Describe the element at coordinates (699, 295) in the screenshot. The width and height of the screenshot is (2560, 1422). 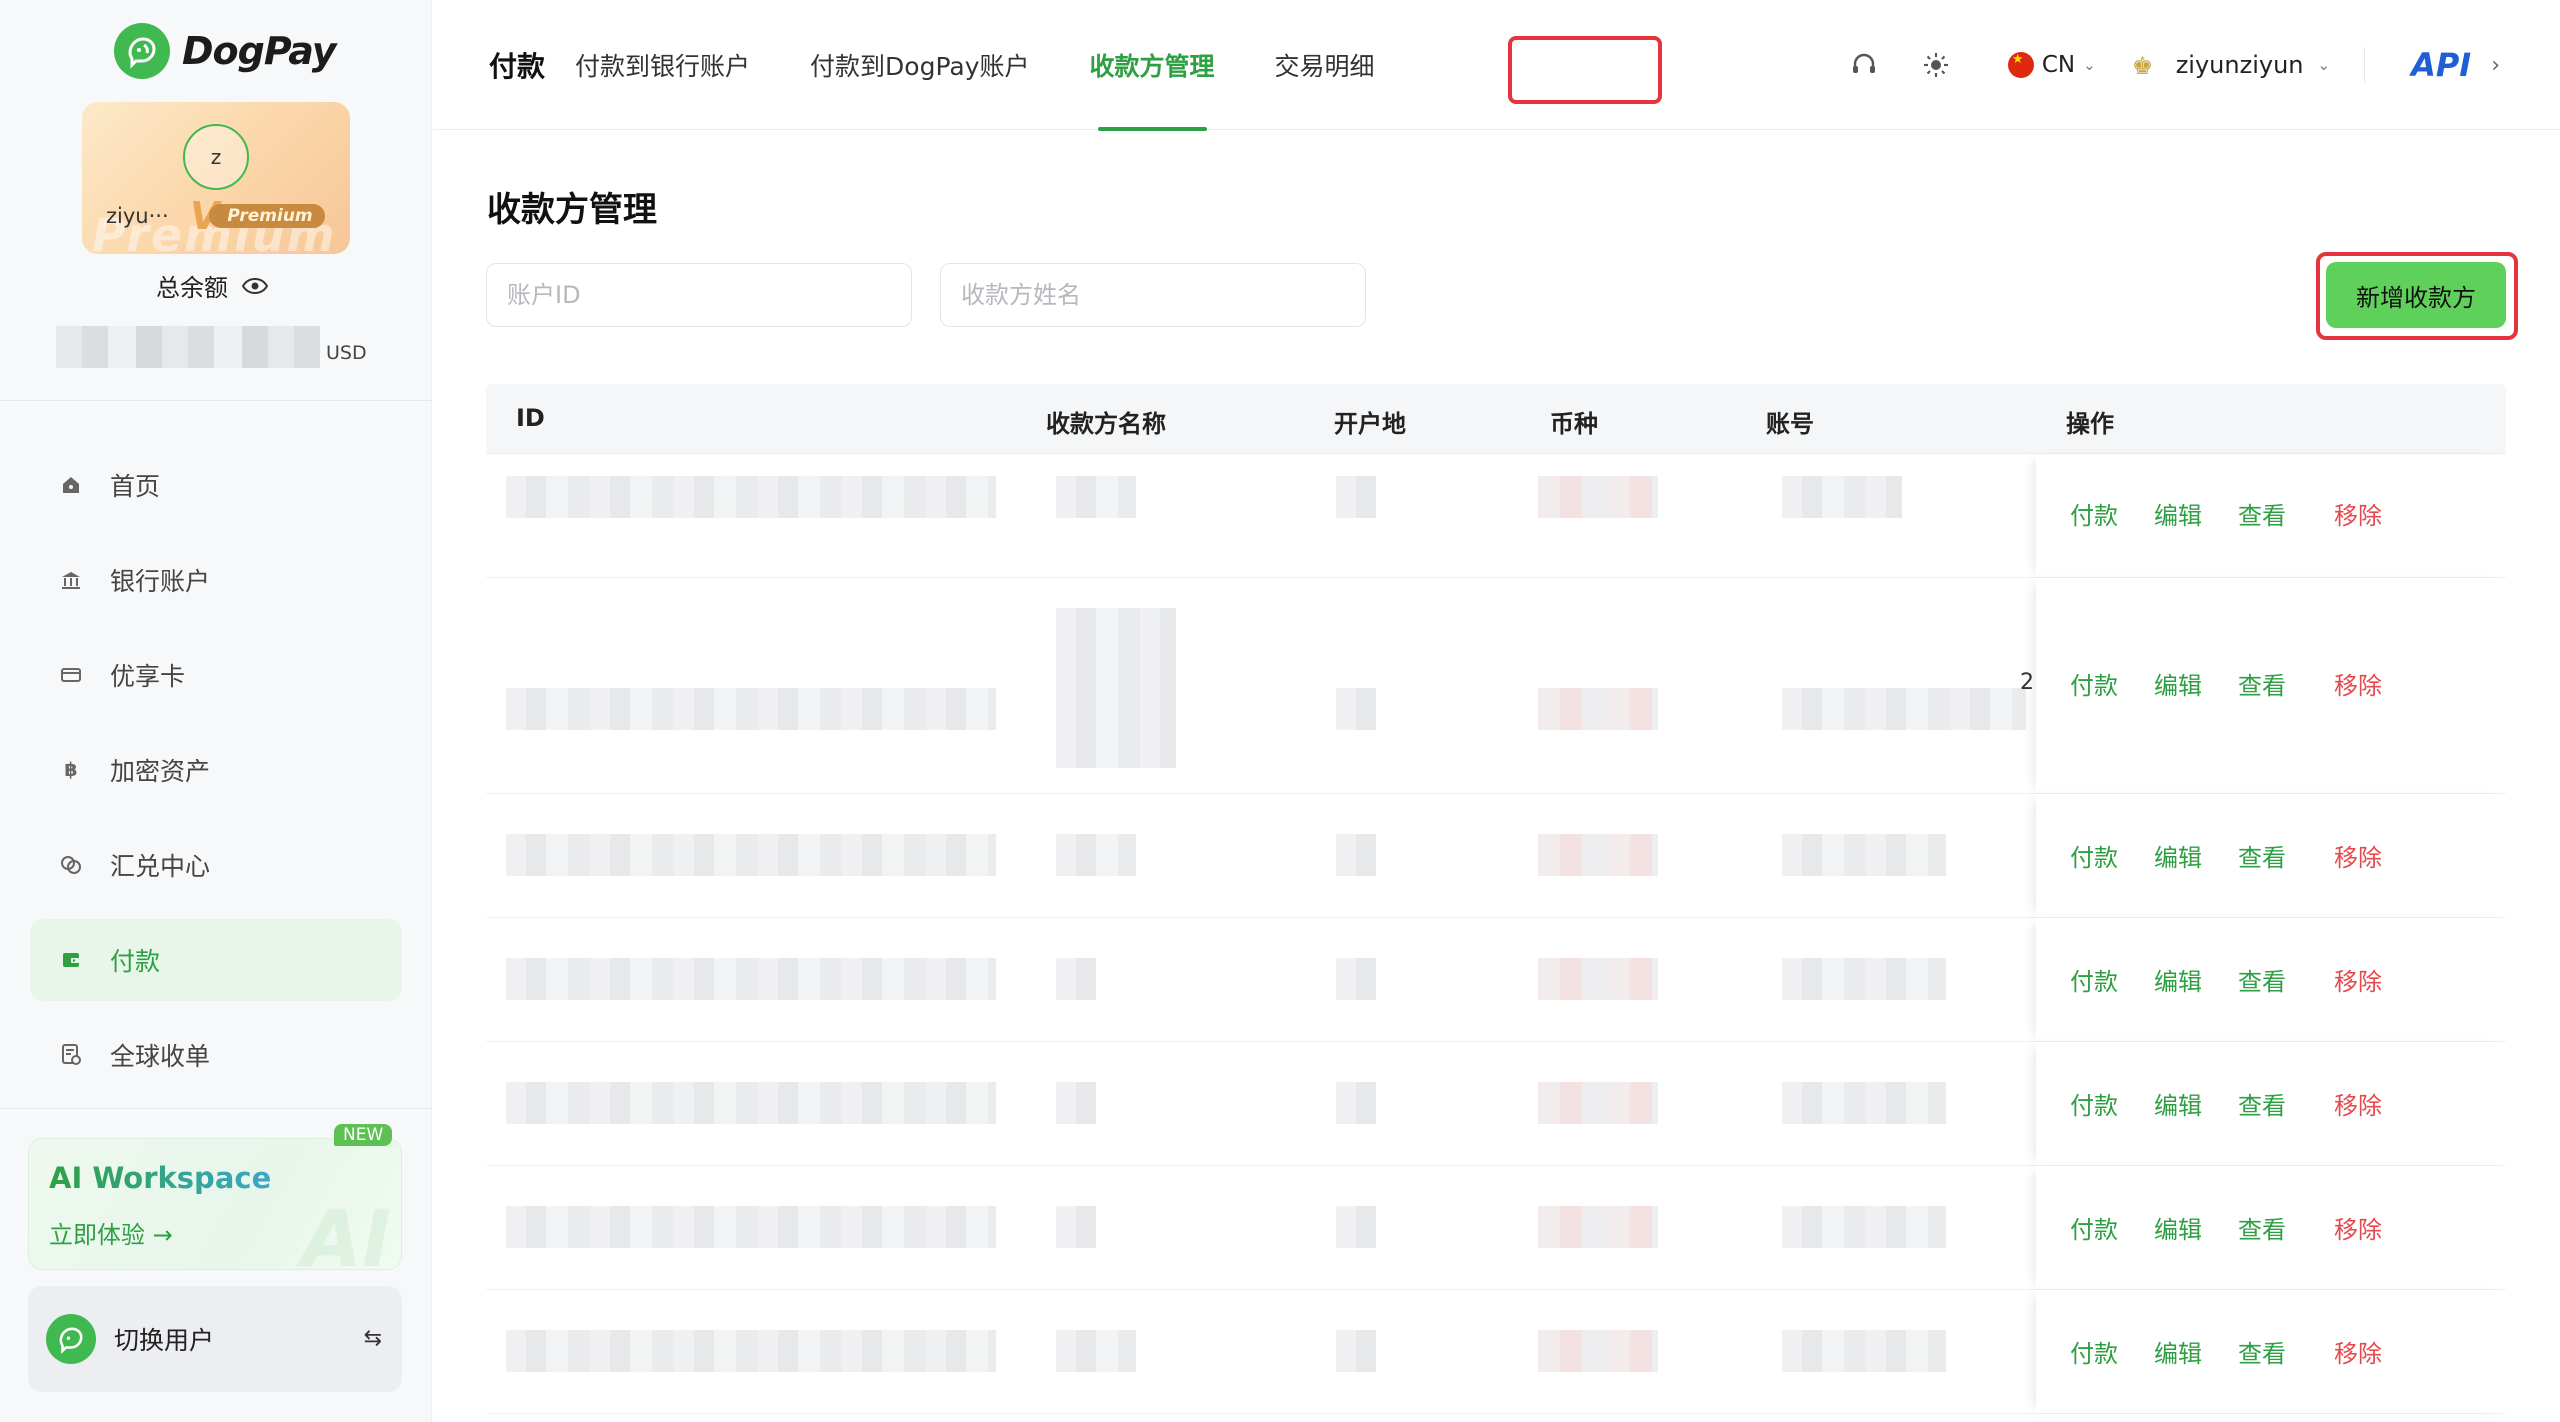
I see `account-id-filter-input` at that location.